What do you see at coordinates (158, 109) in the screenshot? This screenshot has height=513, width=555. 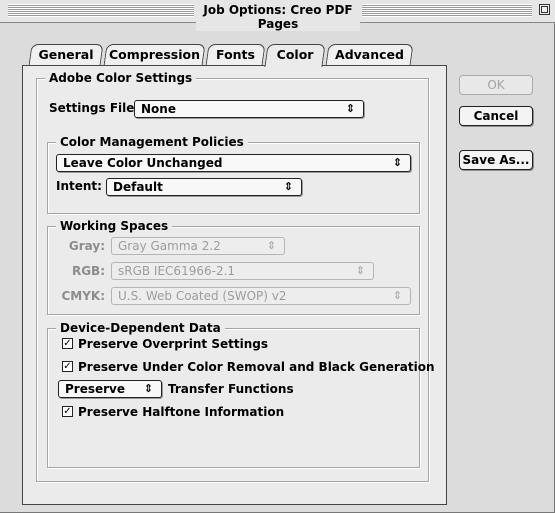 I see `settings-file-value: None` at bounding box center [158, 109].